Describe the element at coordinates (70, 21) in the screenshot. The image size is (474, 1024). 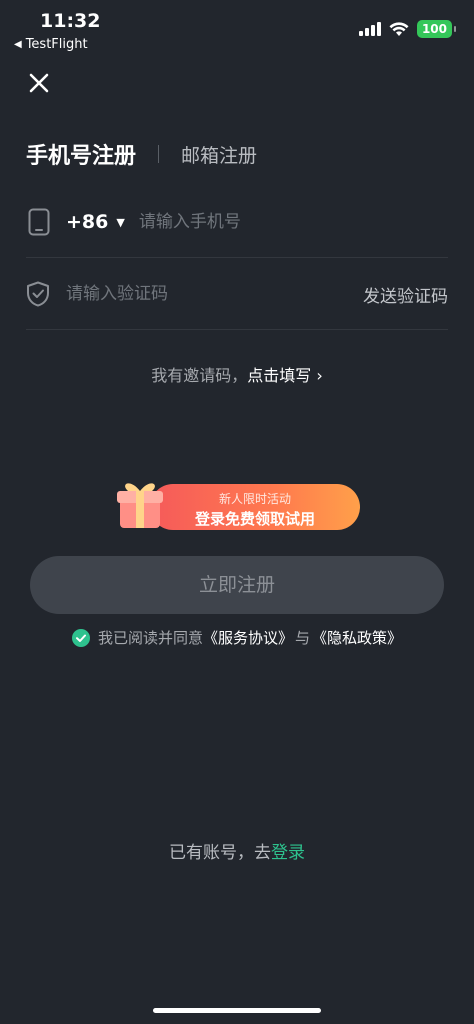
I see `status-time: 11:32` at that location.